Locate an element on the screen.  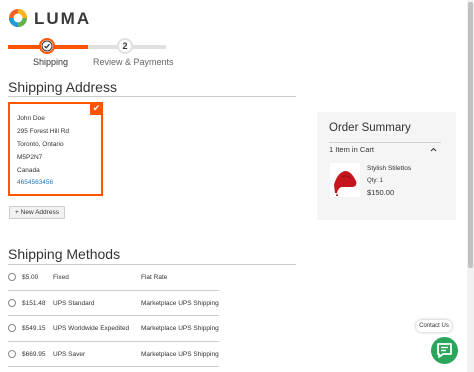
chat-button is located at coordinates (444, 350).